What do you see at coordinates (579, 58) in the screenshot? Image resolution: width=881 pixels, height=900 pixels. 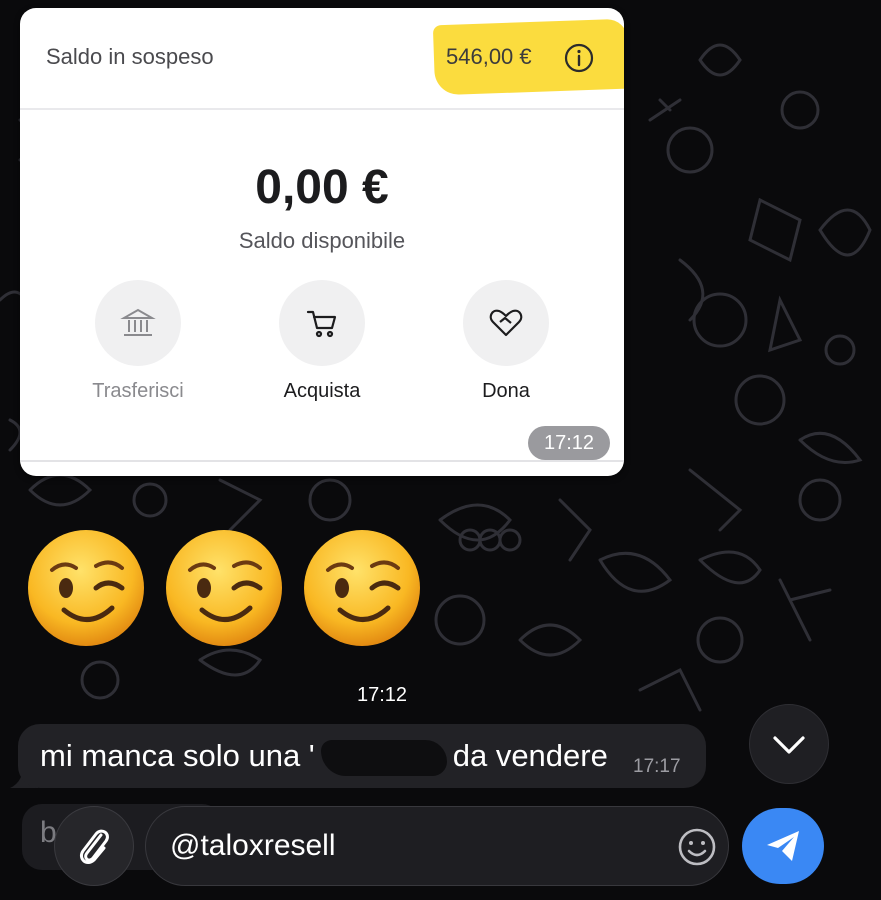 I see `info-icon` at bounding box center [579, 58].